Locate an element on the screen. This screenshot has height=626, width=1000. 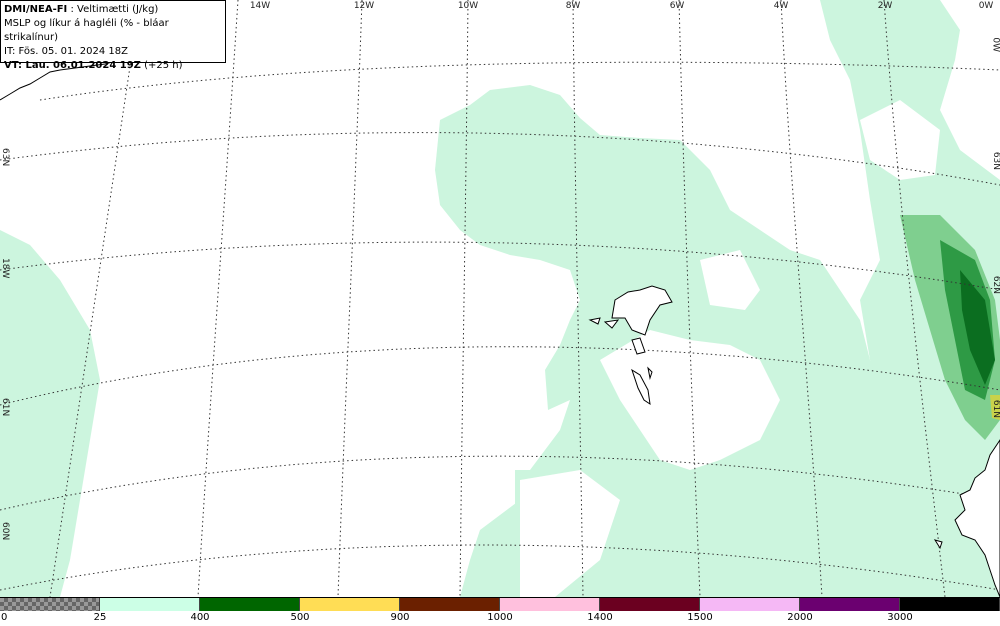
info-line3: IT: Fös. 05. 01. 2024 18Z is located at coordinates (66, 51).